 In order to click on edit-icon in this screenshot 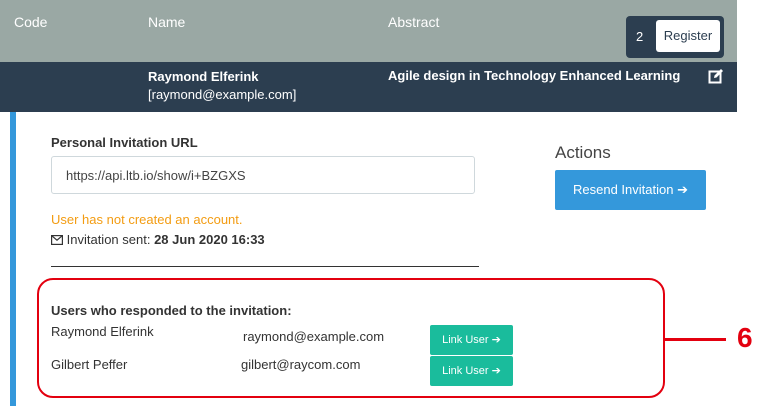, I will do `click(716, 77)`.